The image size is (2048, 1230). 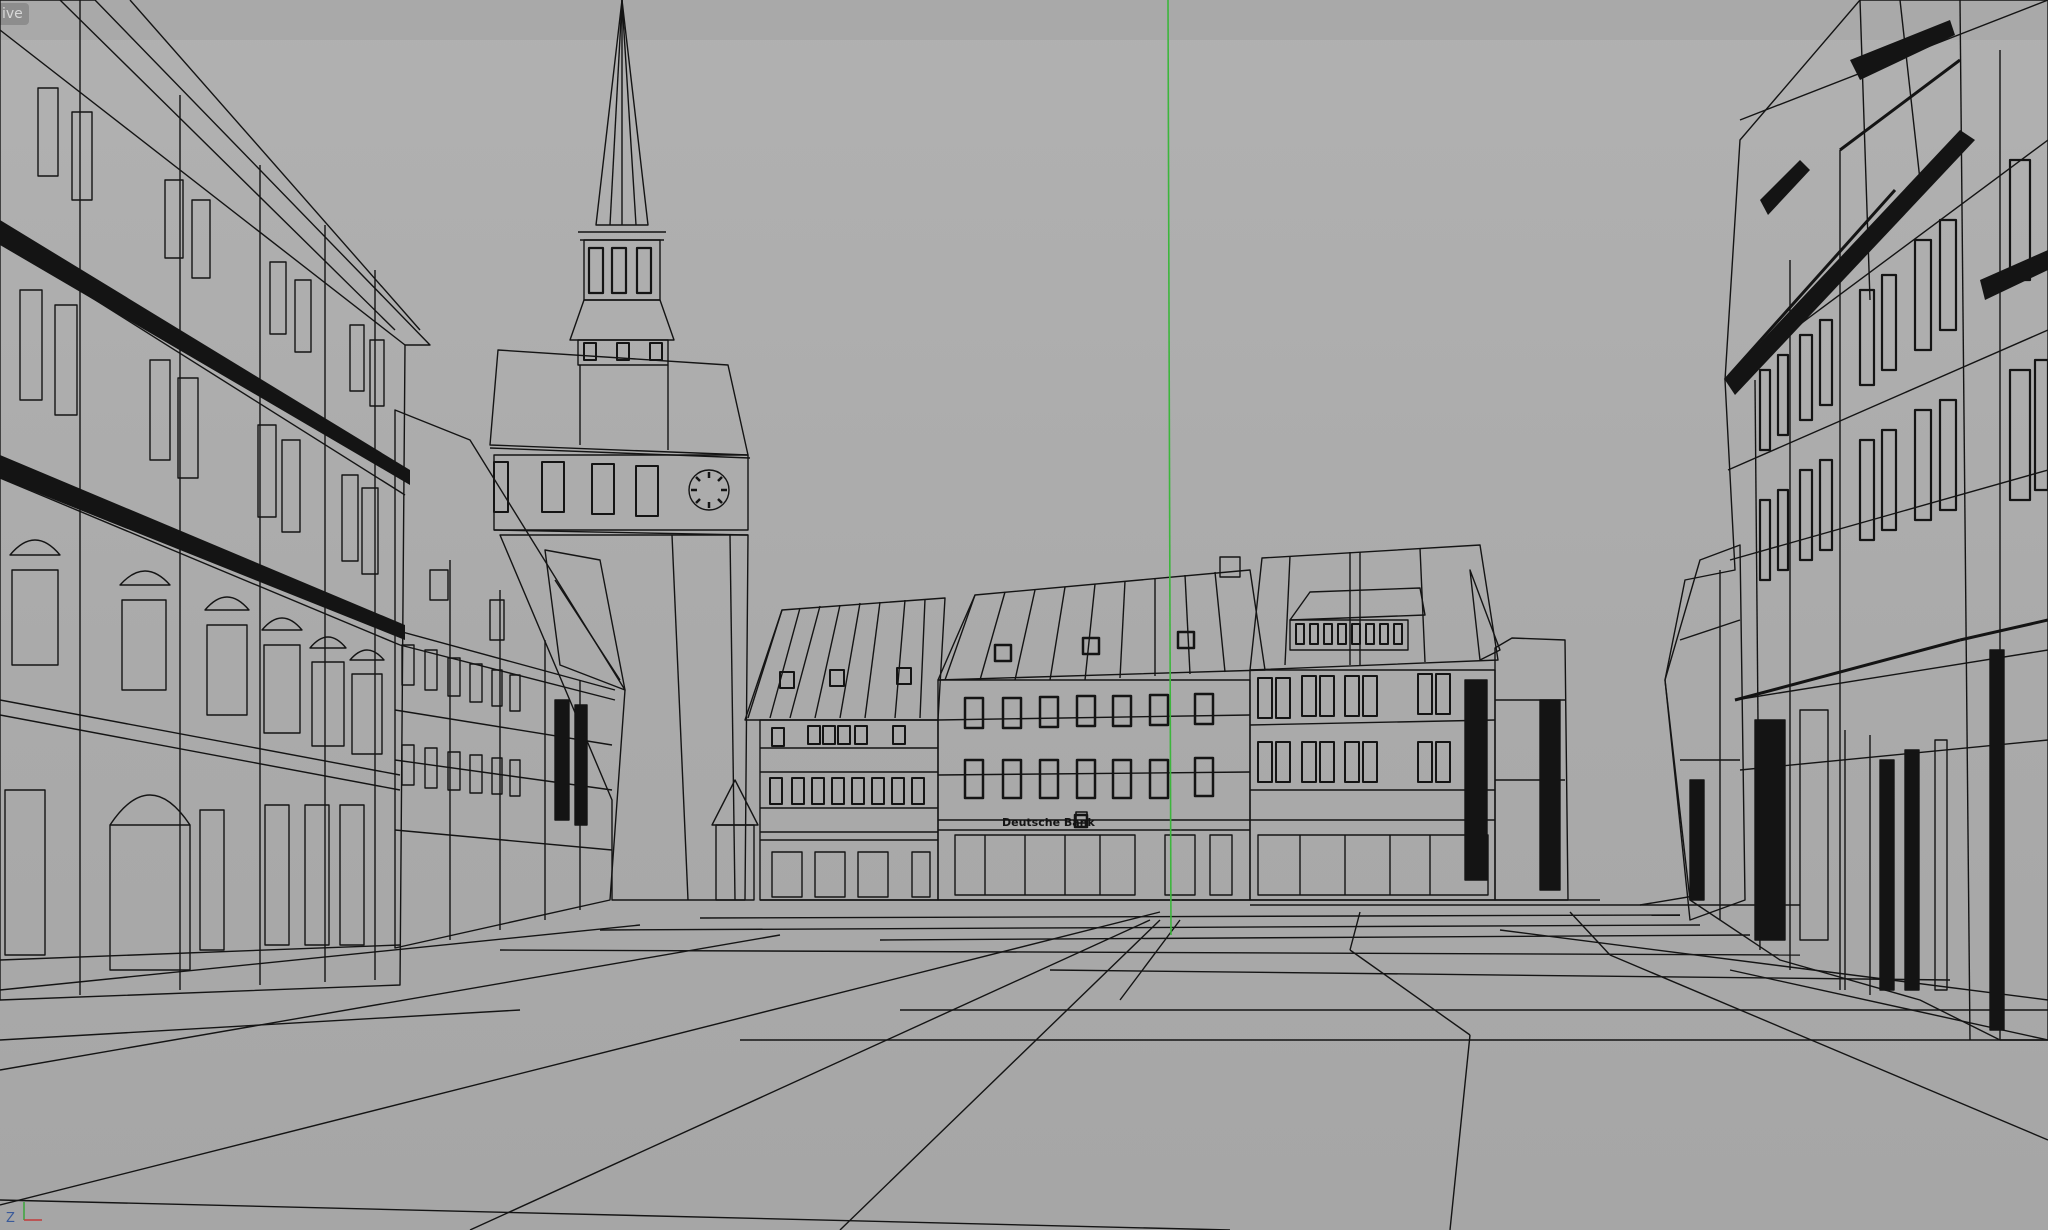 I want to click on axis-gizmo-icon, so click(x=32, y=1211).